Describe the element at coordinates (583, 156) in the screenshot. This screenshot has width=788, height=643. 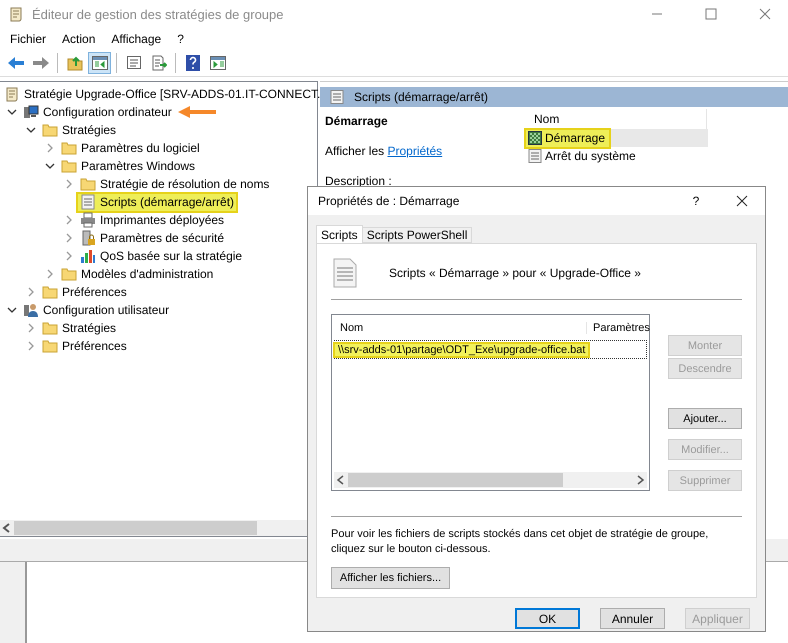
I see `list-item: Arrêt du système` at that location.